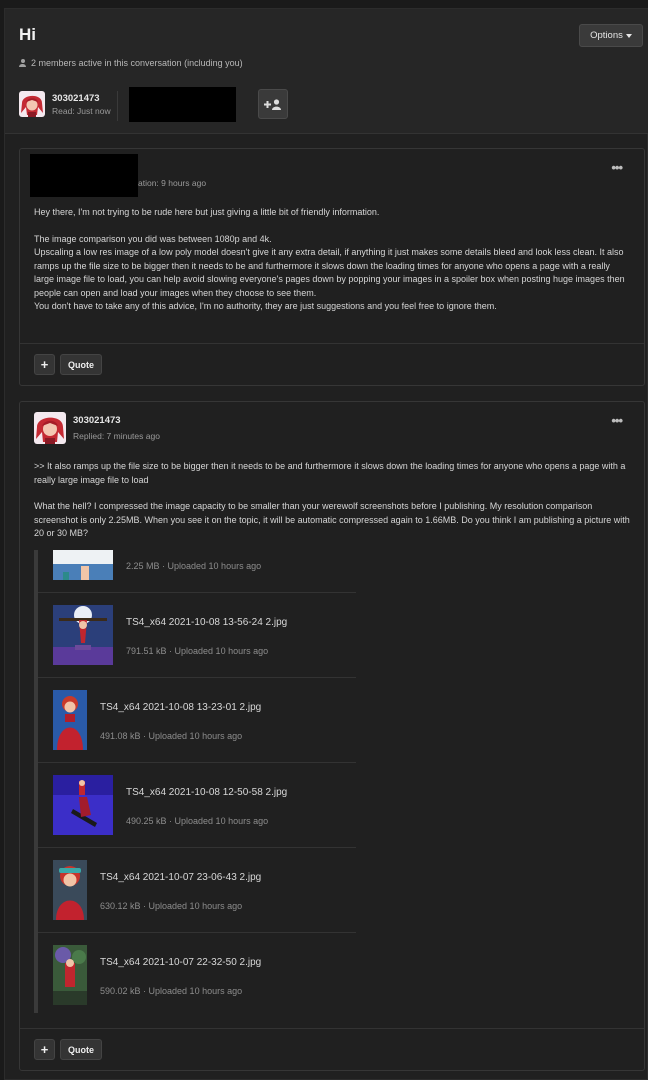 This screenshot has width=648, height=1080. I want to click on message-time: ation: 9 hours ago, so click(172, 183).